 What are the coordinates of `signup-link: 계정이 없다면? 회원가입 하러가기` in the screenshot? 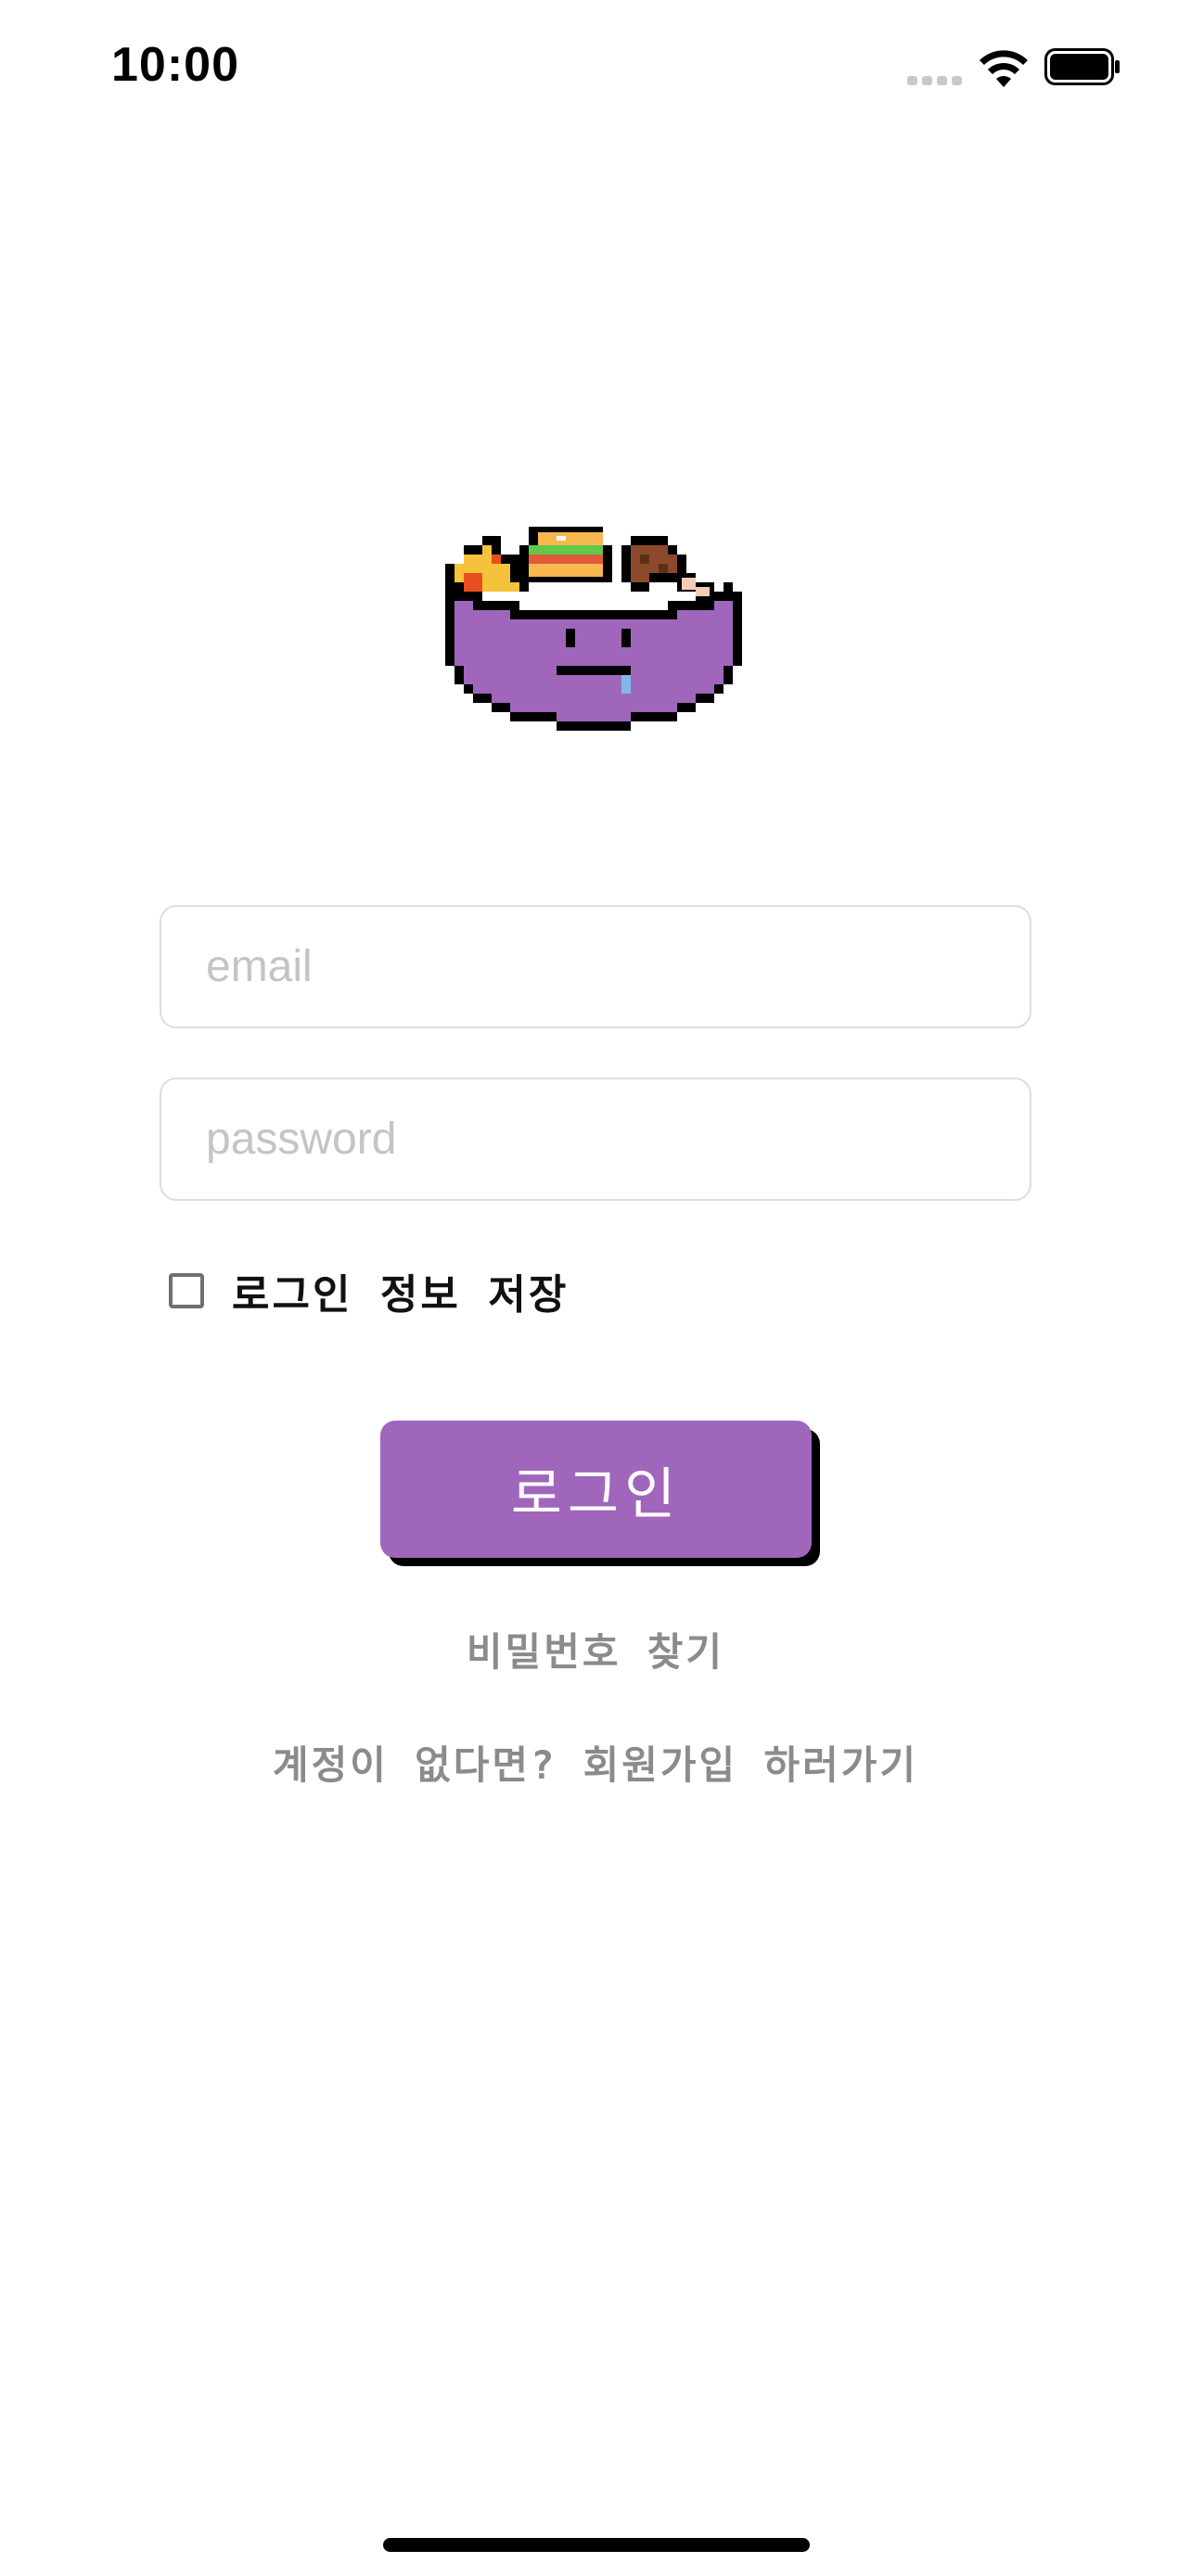 It's located at (595, 1762).